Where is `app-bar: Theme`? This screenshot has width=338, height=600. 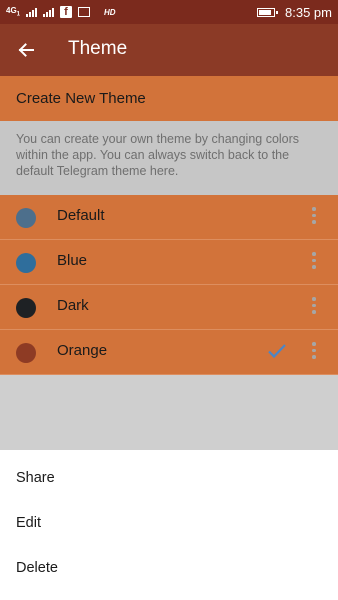 app-bar: Theme is located at coordinates (169, 50).